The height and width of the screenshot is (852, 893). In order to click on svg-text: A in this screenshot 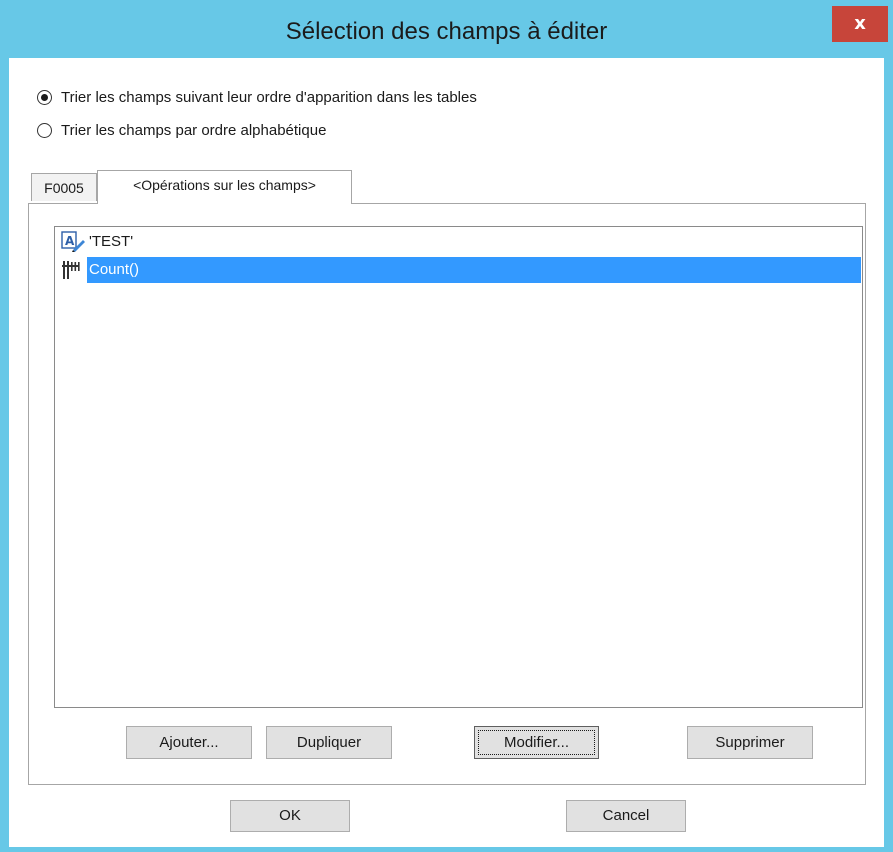, I will do `click(70, 241)`.